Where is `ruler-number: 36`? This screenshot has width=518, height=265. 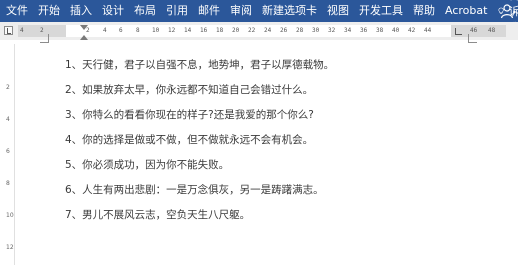 ruler-number: 36 is located at coordinates (364, 30).